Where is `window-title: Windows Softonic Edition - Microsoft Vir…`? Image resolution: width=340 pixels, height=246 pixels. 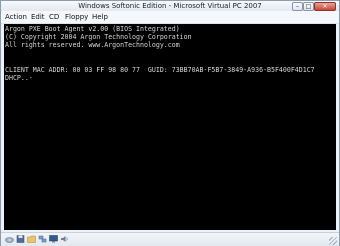 window-title: Windows Softonic Edition - Microsoft Vir… is located at coordinates (170, 6).